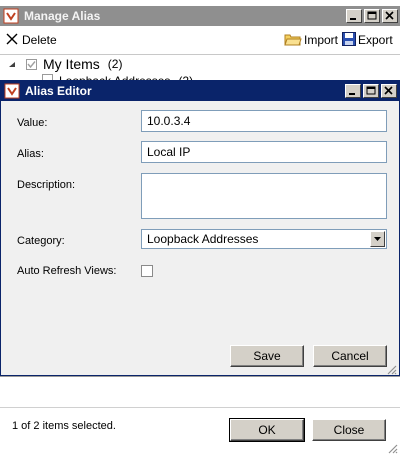 The width and height of the screenshot is (400, 457). Describe the element at coordinates (264, 196) in the screenshot. I see `description-field` at that location.